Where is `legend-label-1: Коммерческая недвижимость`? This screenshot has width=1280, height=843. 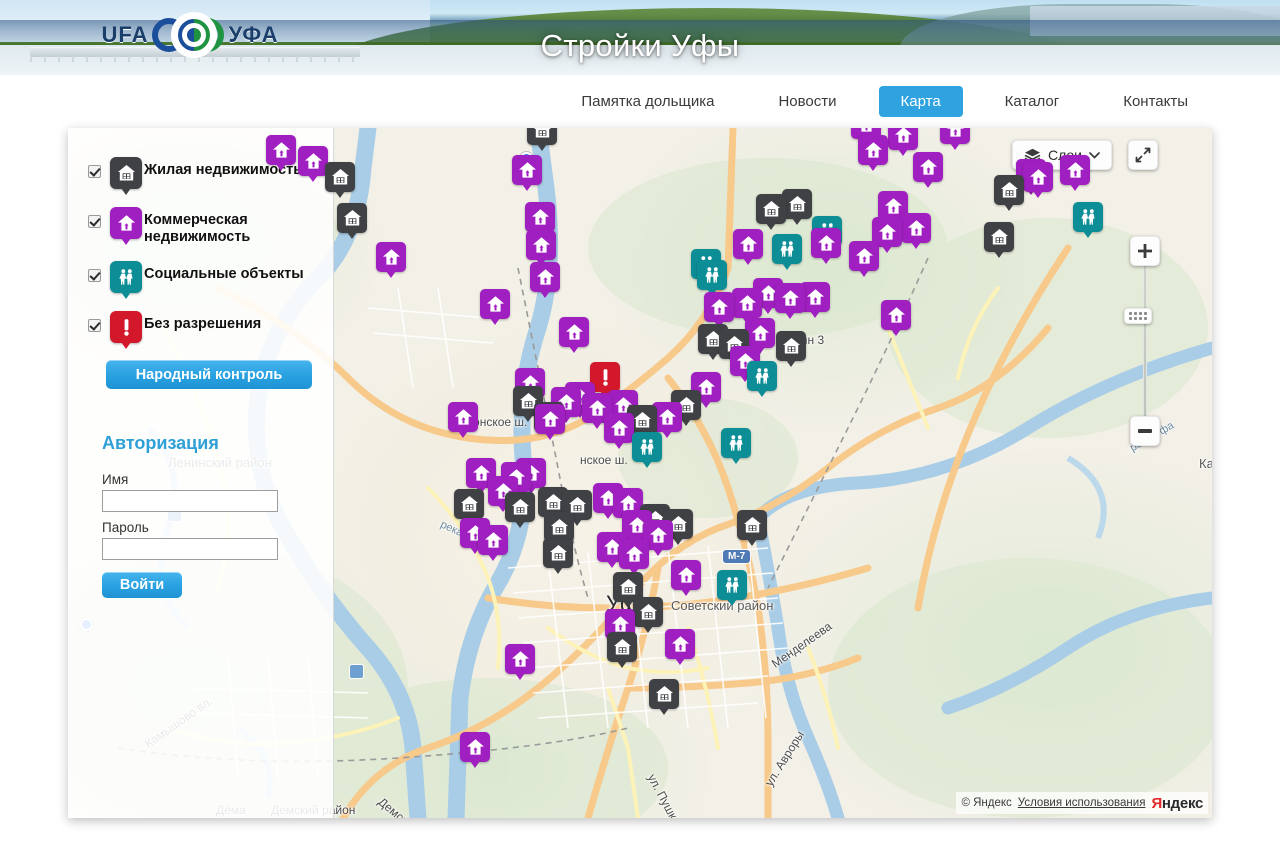
legend-label-1: Коммерческая недвижимость is located at coordinates (197, 228).